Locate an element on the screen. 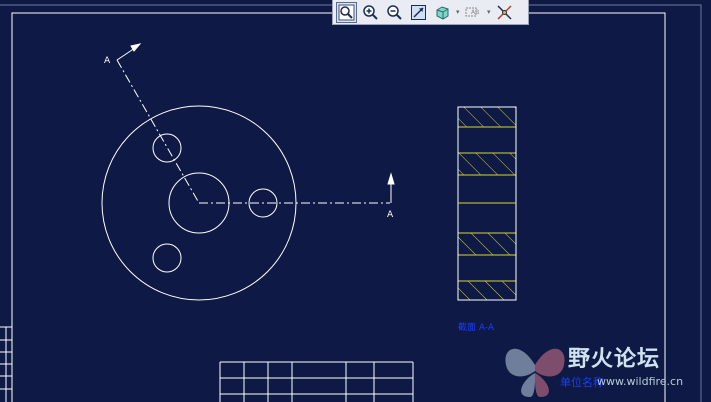  section-view is located at coordinates (487, 203).